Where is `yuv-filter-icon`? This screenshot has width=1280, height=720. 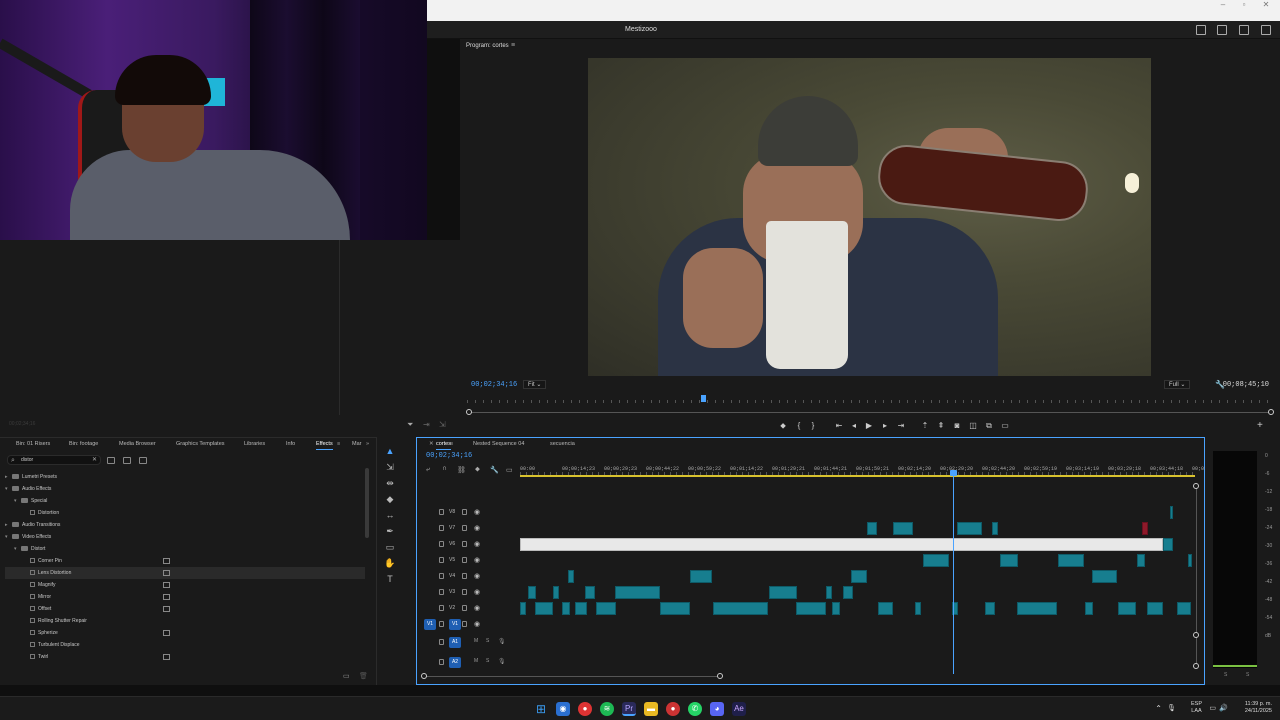
yuv-filter-icon is located at coordinates (143, 460).